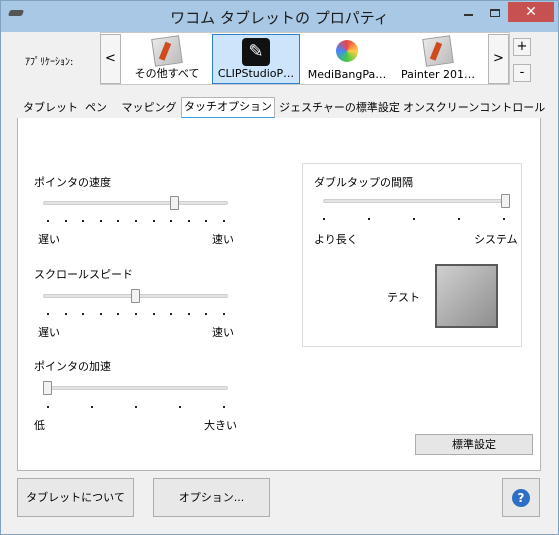 The width and height of the screenshot is (559, 535). I want to click on close-button: ✕, so click(531, 12).